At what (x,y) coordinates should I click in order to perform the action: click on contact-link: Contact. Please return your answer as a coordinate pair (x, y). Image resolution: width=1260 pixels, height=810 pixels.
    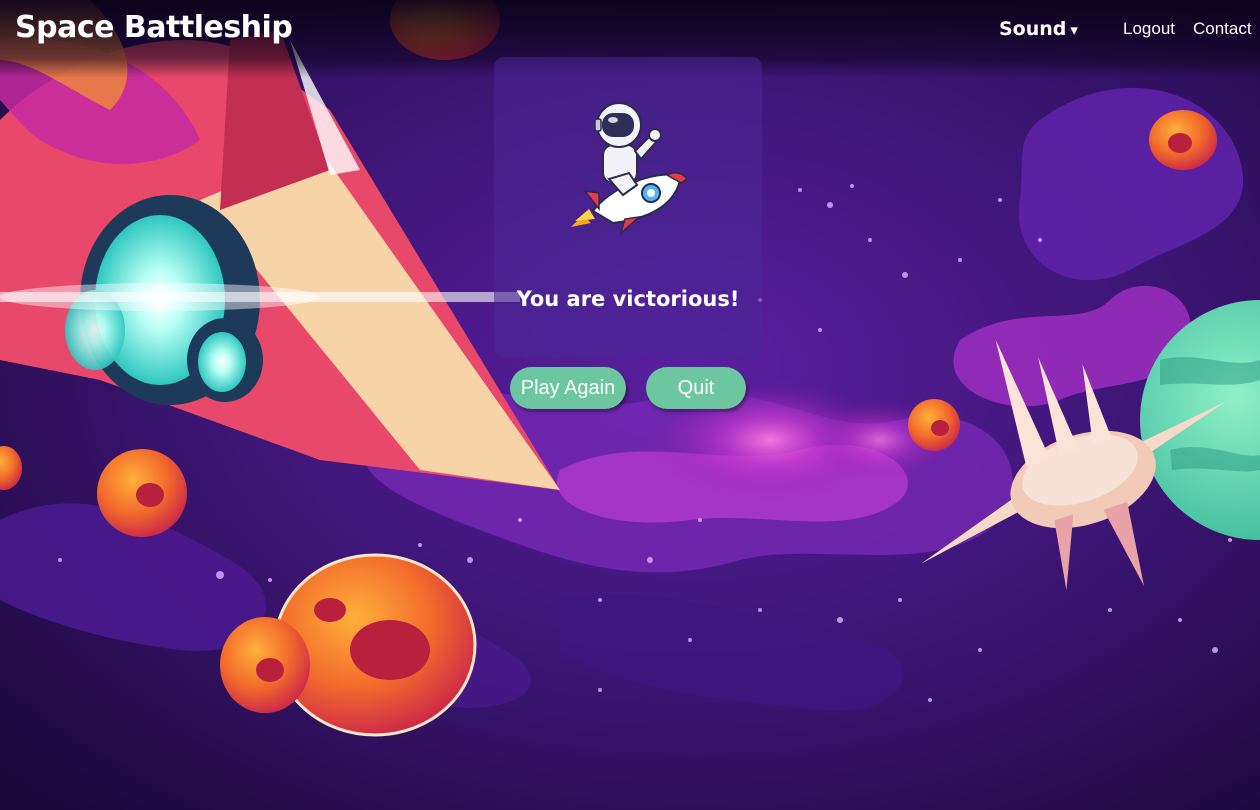
    Looking at the image, I should click on (1222, 29).